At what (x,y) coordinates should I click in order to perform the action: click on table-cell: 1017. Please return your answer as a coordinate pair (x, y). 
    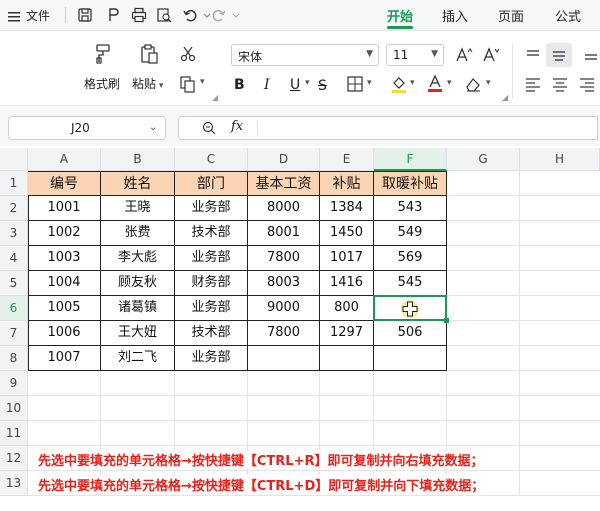
    Looking at the image, I should click on (347, 258).